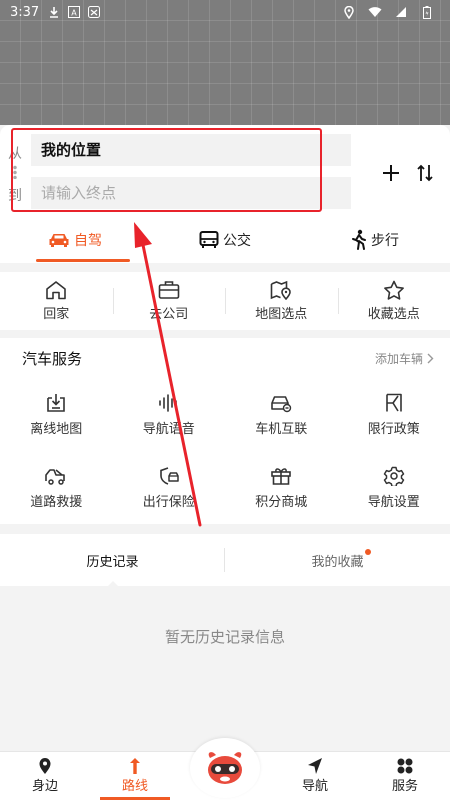 The image size is (450, 800). Describe the element at coordinates (281, 290) in the screenshot. I see `map-pin-icon` at that location.